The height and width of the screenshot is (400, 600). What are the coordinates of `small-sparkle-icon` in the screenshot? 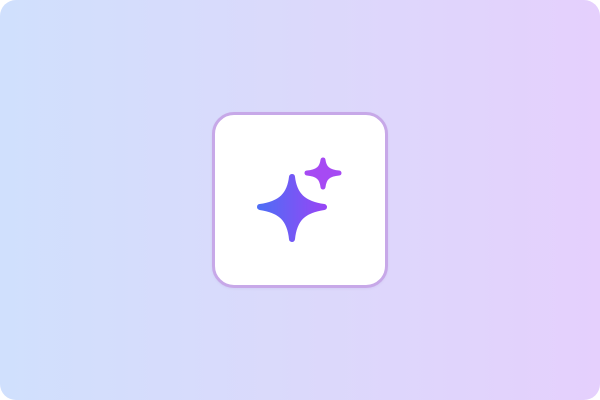 It's located at (323, 173).